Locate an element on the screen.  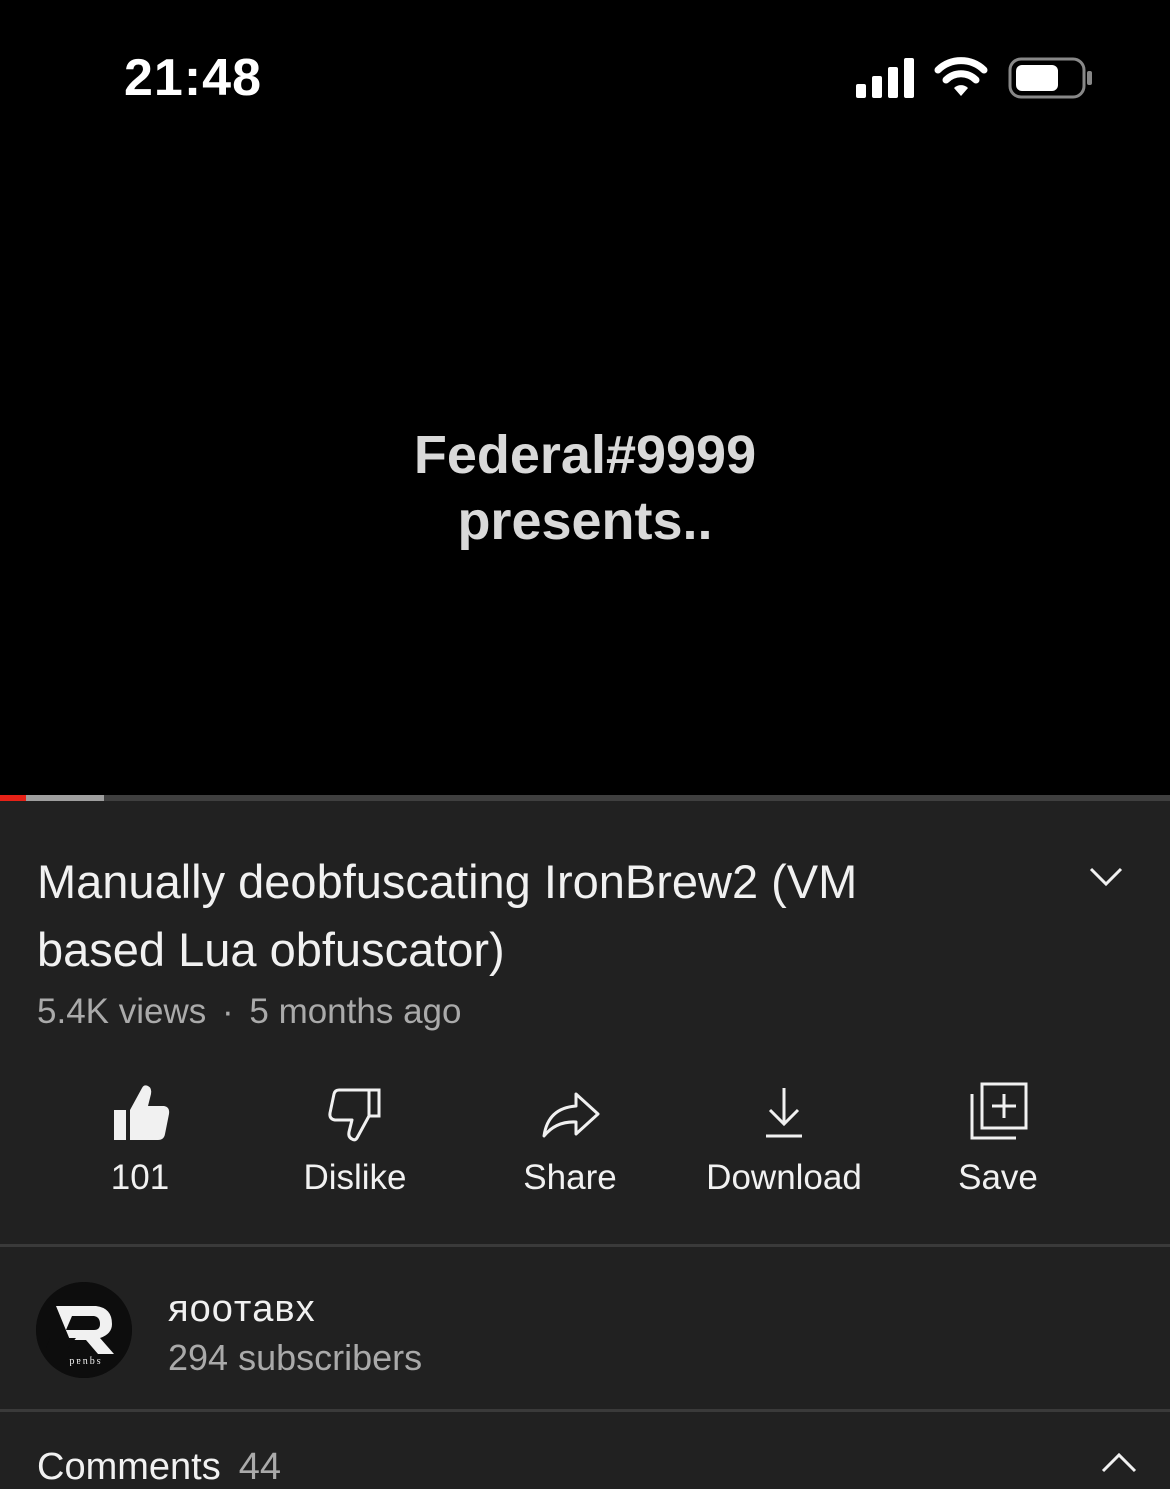
add-to-playlist-icon is located at coordinates (999, 1111).